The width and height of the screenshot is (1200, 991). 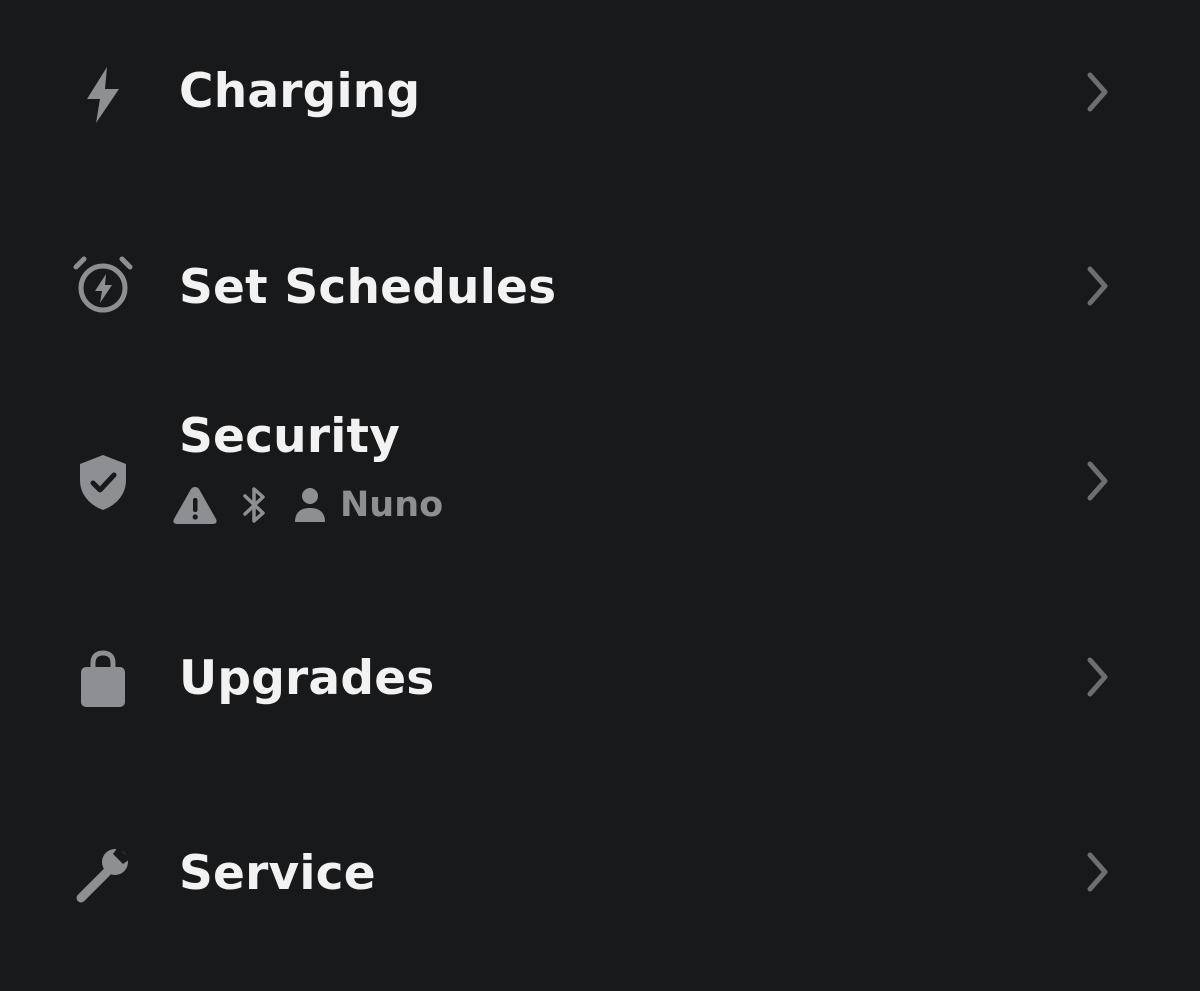 I want to click on menu-item-label: Charging, so click(x=300, y=91).